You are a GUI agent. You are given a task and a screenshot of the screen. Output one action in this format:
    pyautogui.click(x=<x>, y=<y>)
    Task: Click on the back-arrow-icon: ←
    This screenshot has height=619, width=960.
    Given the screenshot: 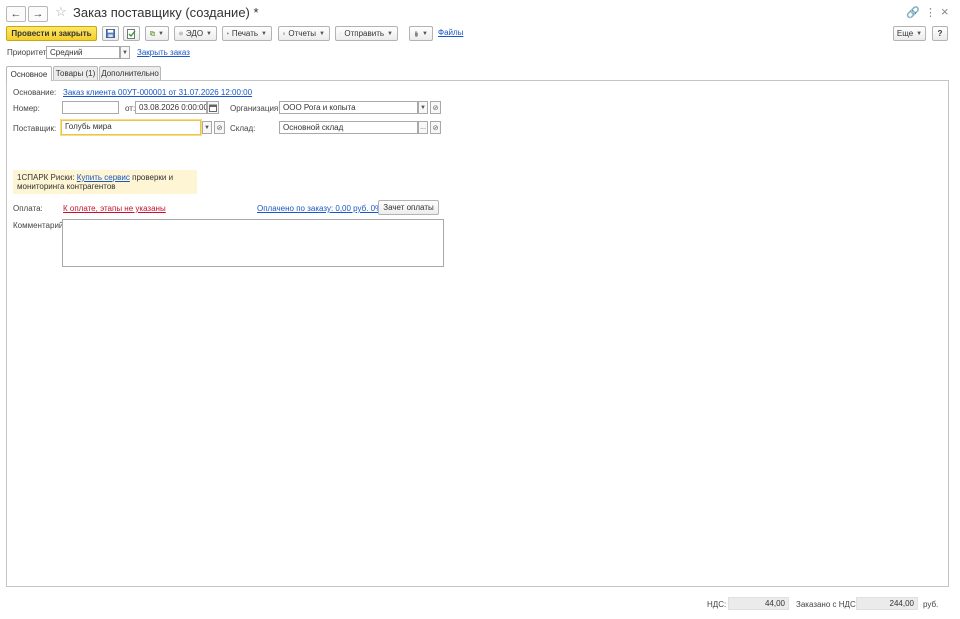 What is the action you would take?
    pyautogui.click(x=16, y=14)
    